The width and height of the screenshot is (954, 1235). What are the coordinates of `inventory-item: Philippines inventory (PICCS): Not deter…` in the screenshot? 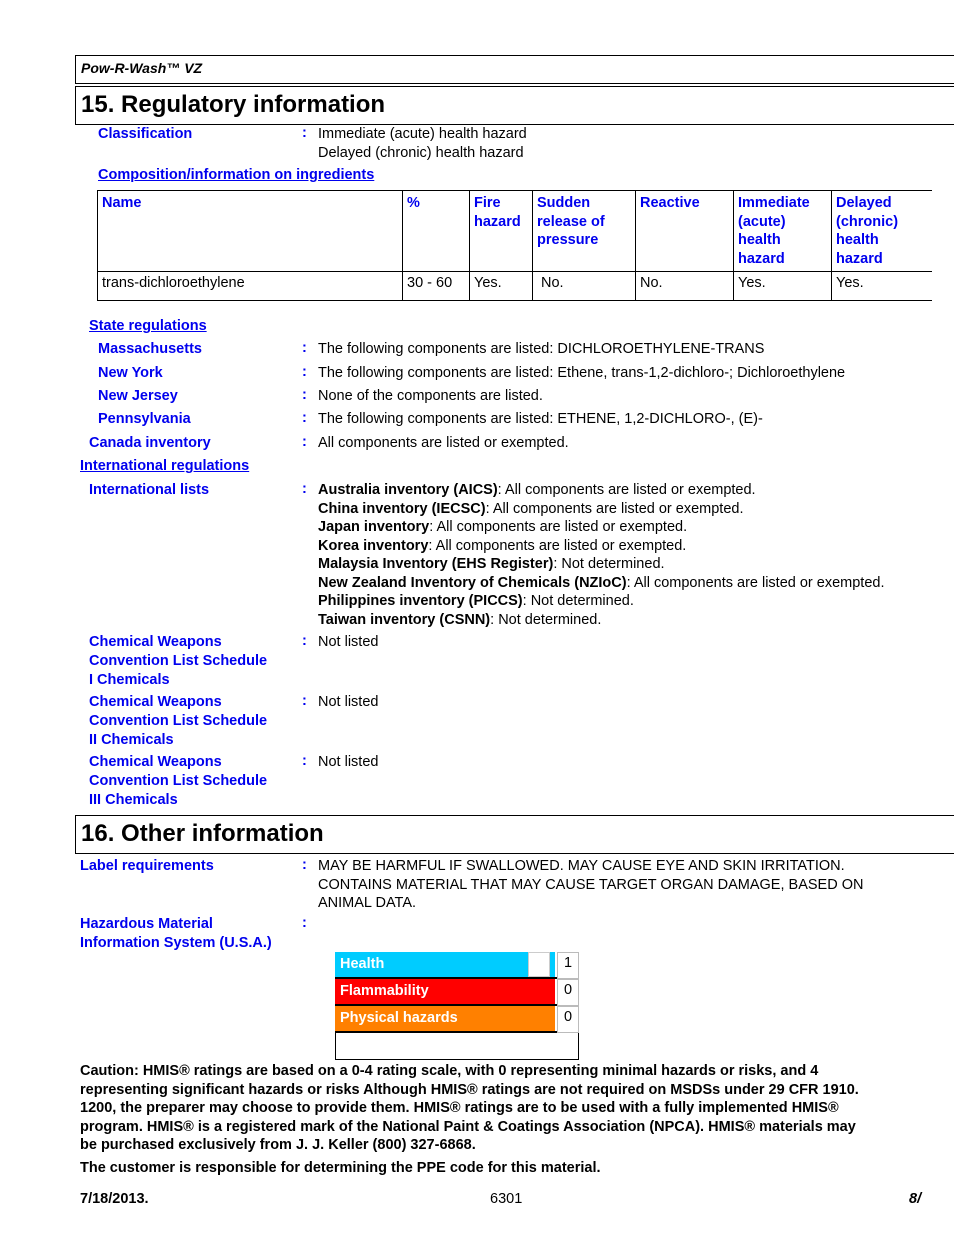 It's located at (601, 601).